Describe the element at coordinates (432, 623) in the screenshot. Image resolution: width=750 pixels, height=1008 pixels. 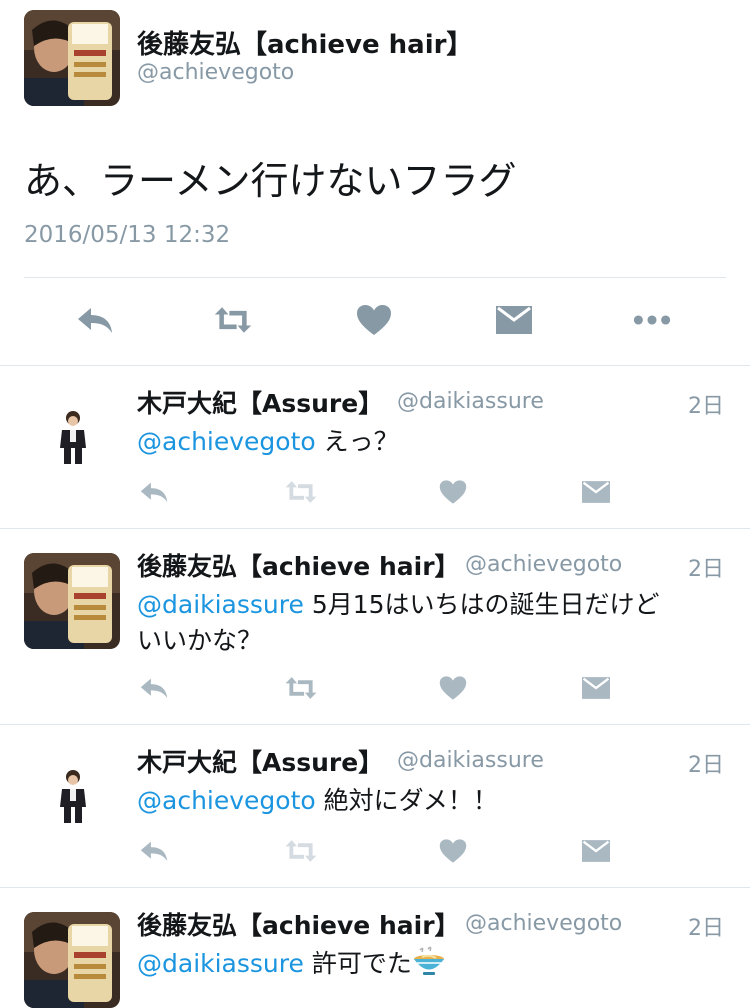
I see `tweet-text: @daikiassure 5月15はいちはの誕生日だけど いいかな？` at that location.